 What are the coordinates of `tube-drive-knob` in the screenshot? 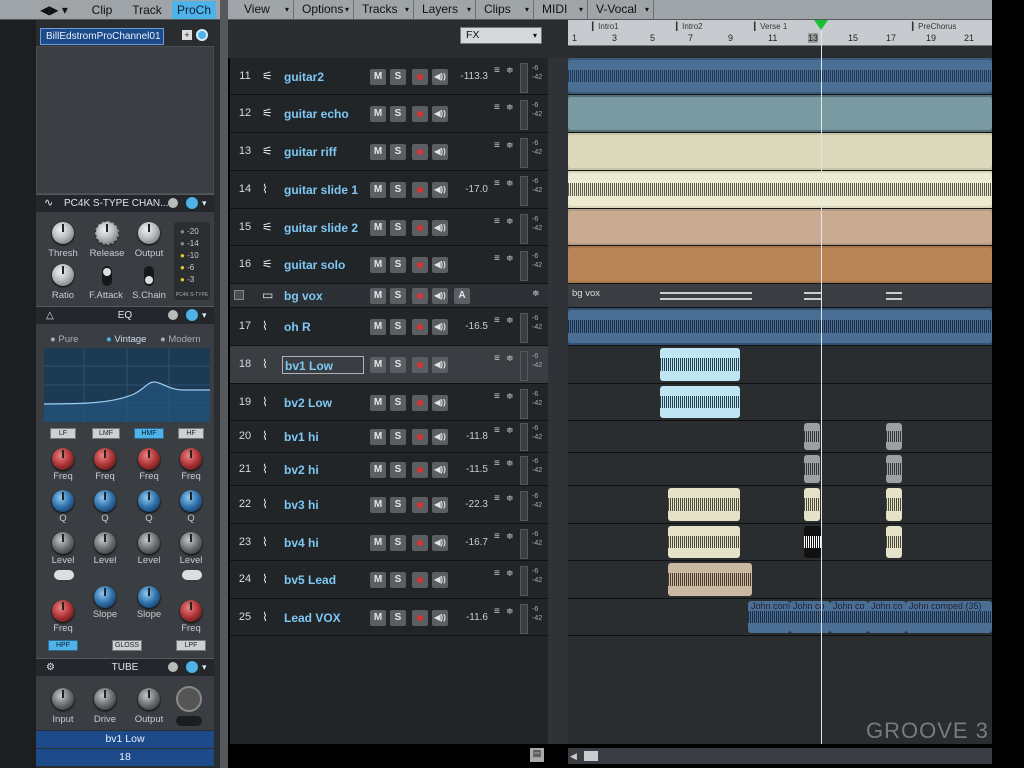 It's located at (105, 699).